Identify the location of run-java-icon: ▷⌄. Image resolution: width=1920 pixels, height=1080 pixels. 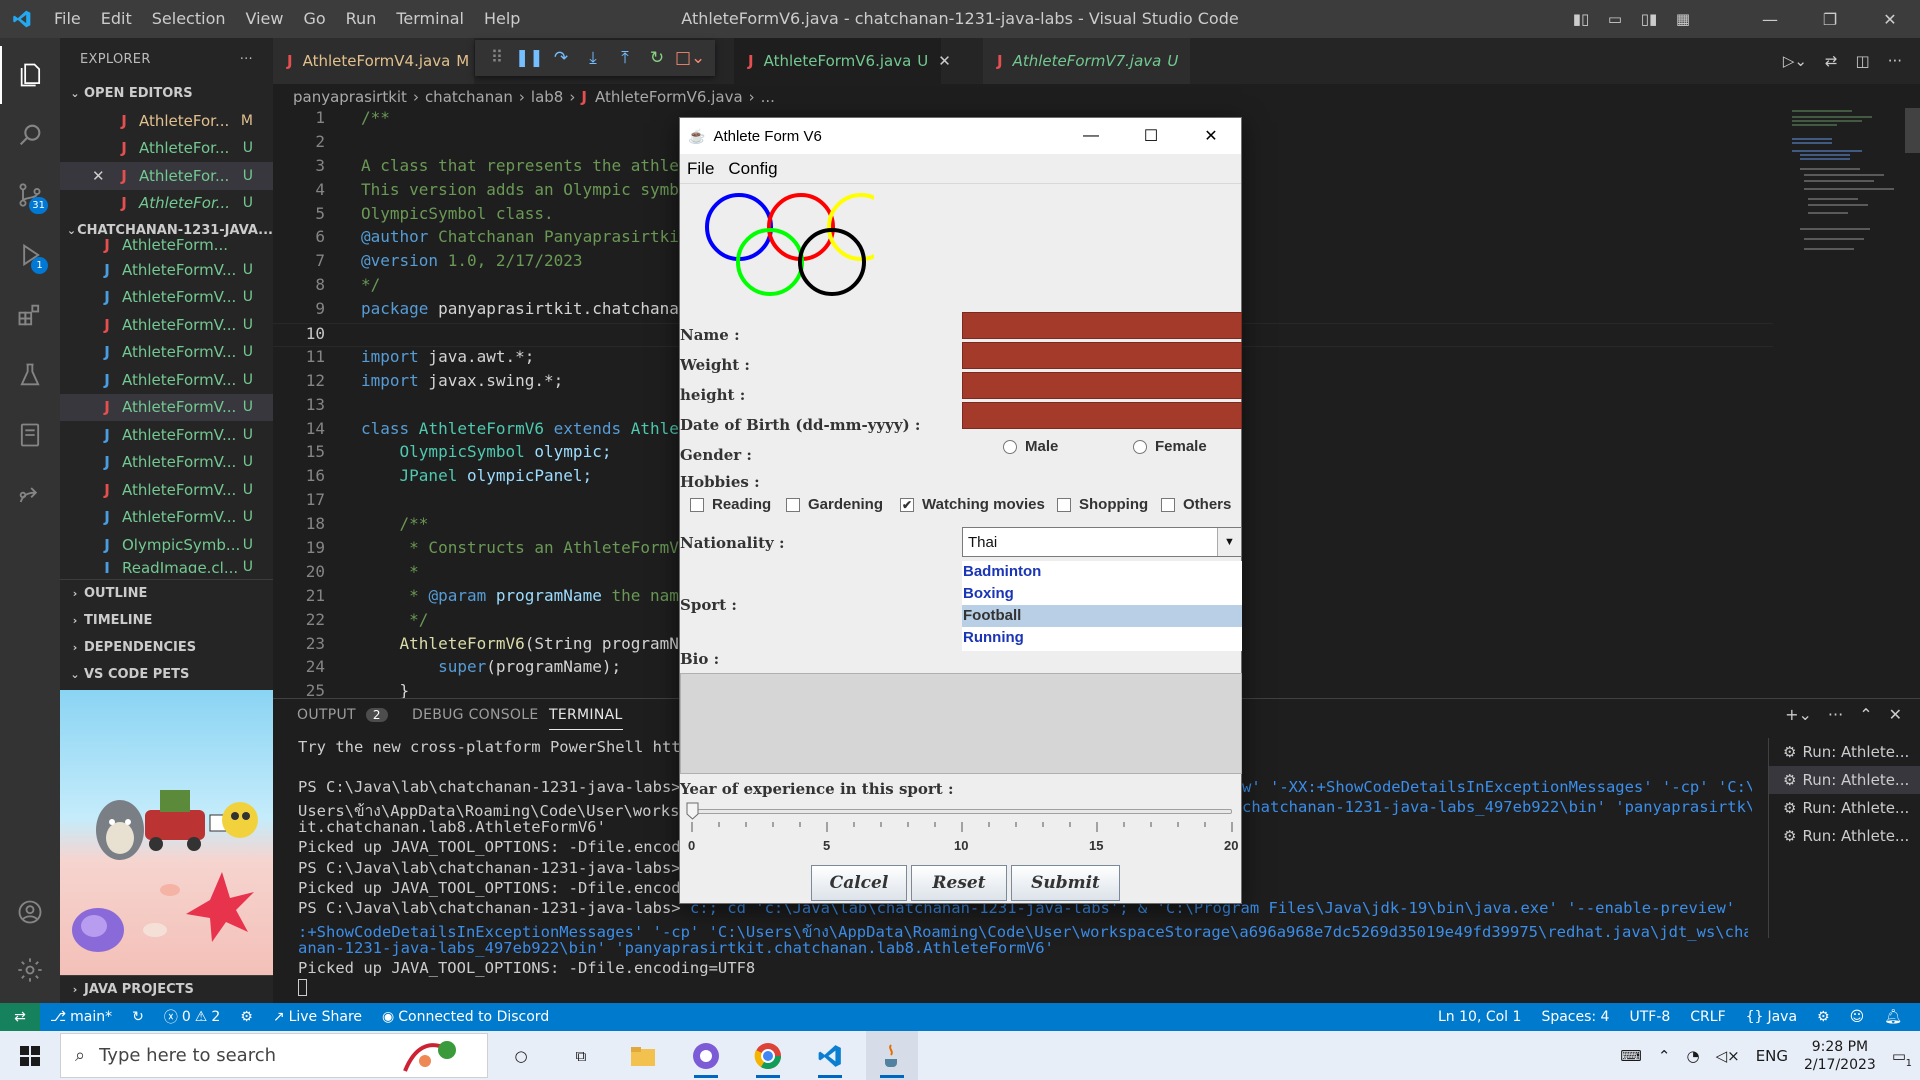
(1795, 61).